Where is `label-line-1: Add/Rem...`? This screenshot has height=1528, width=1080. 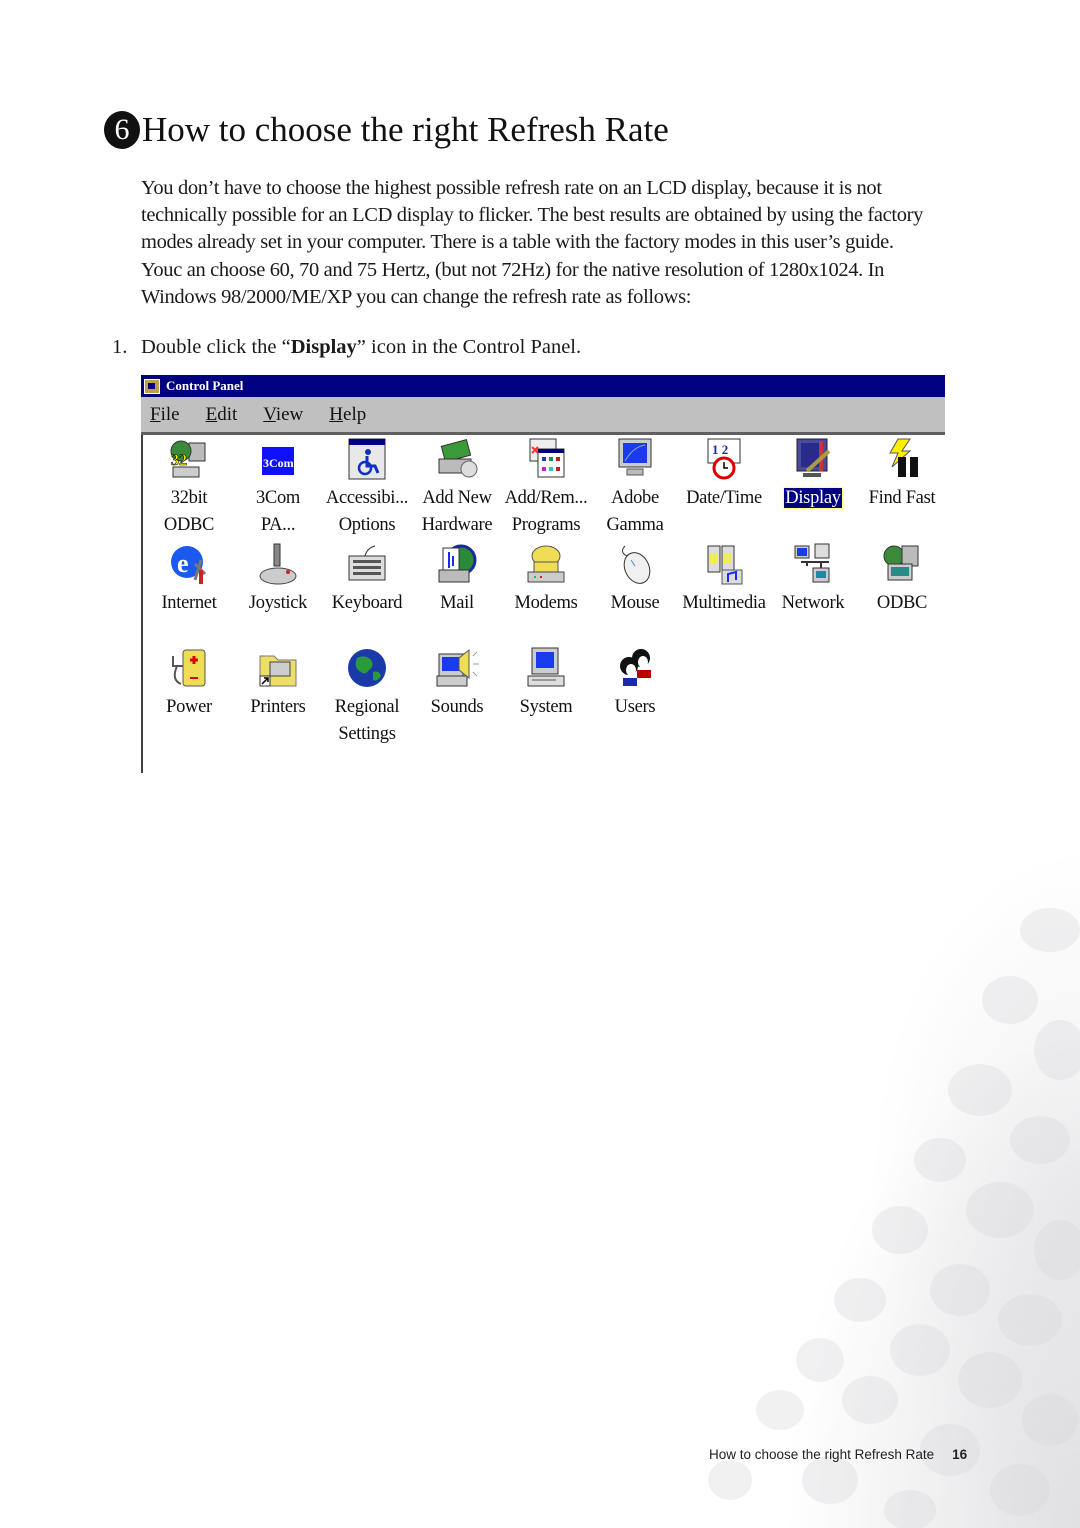 label-line-1: Add/Rem... is located at coordinates (546, 498).